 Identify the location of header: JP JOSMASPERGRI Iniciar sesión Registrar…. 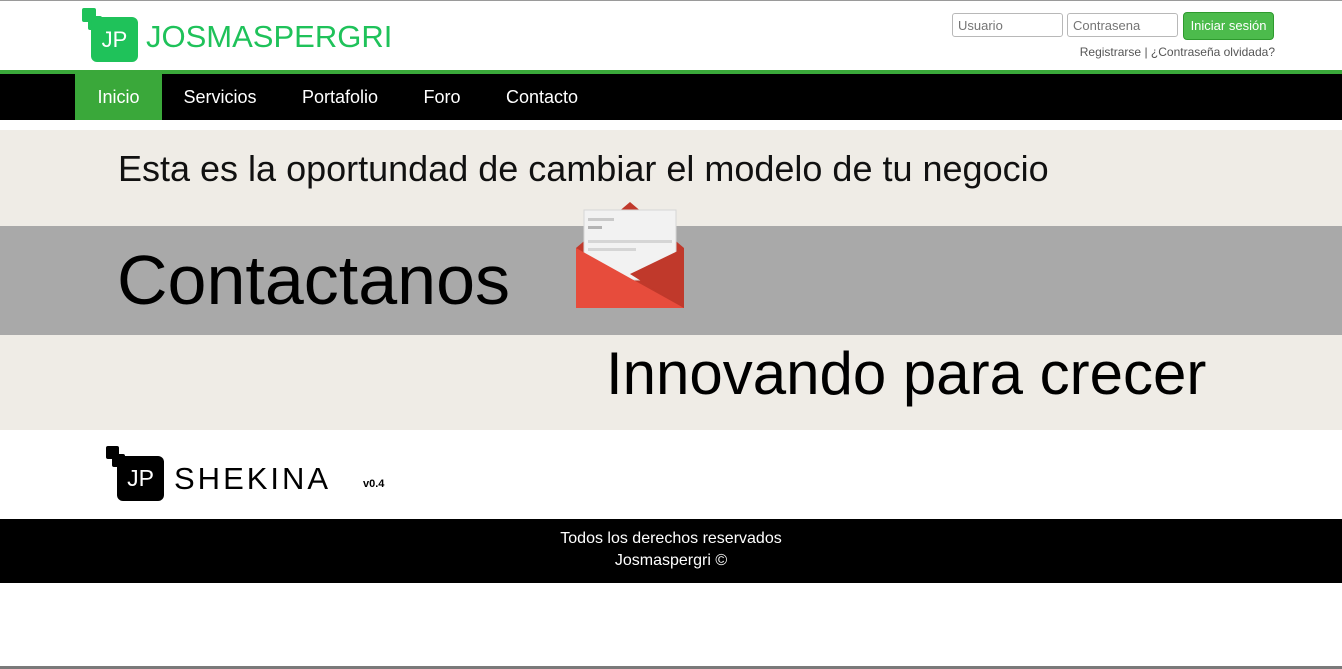
(671, 35).